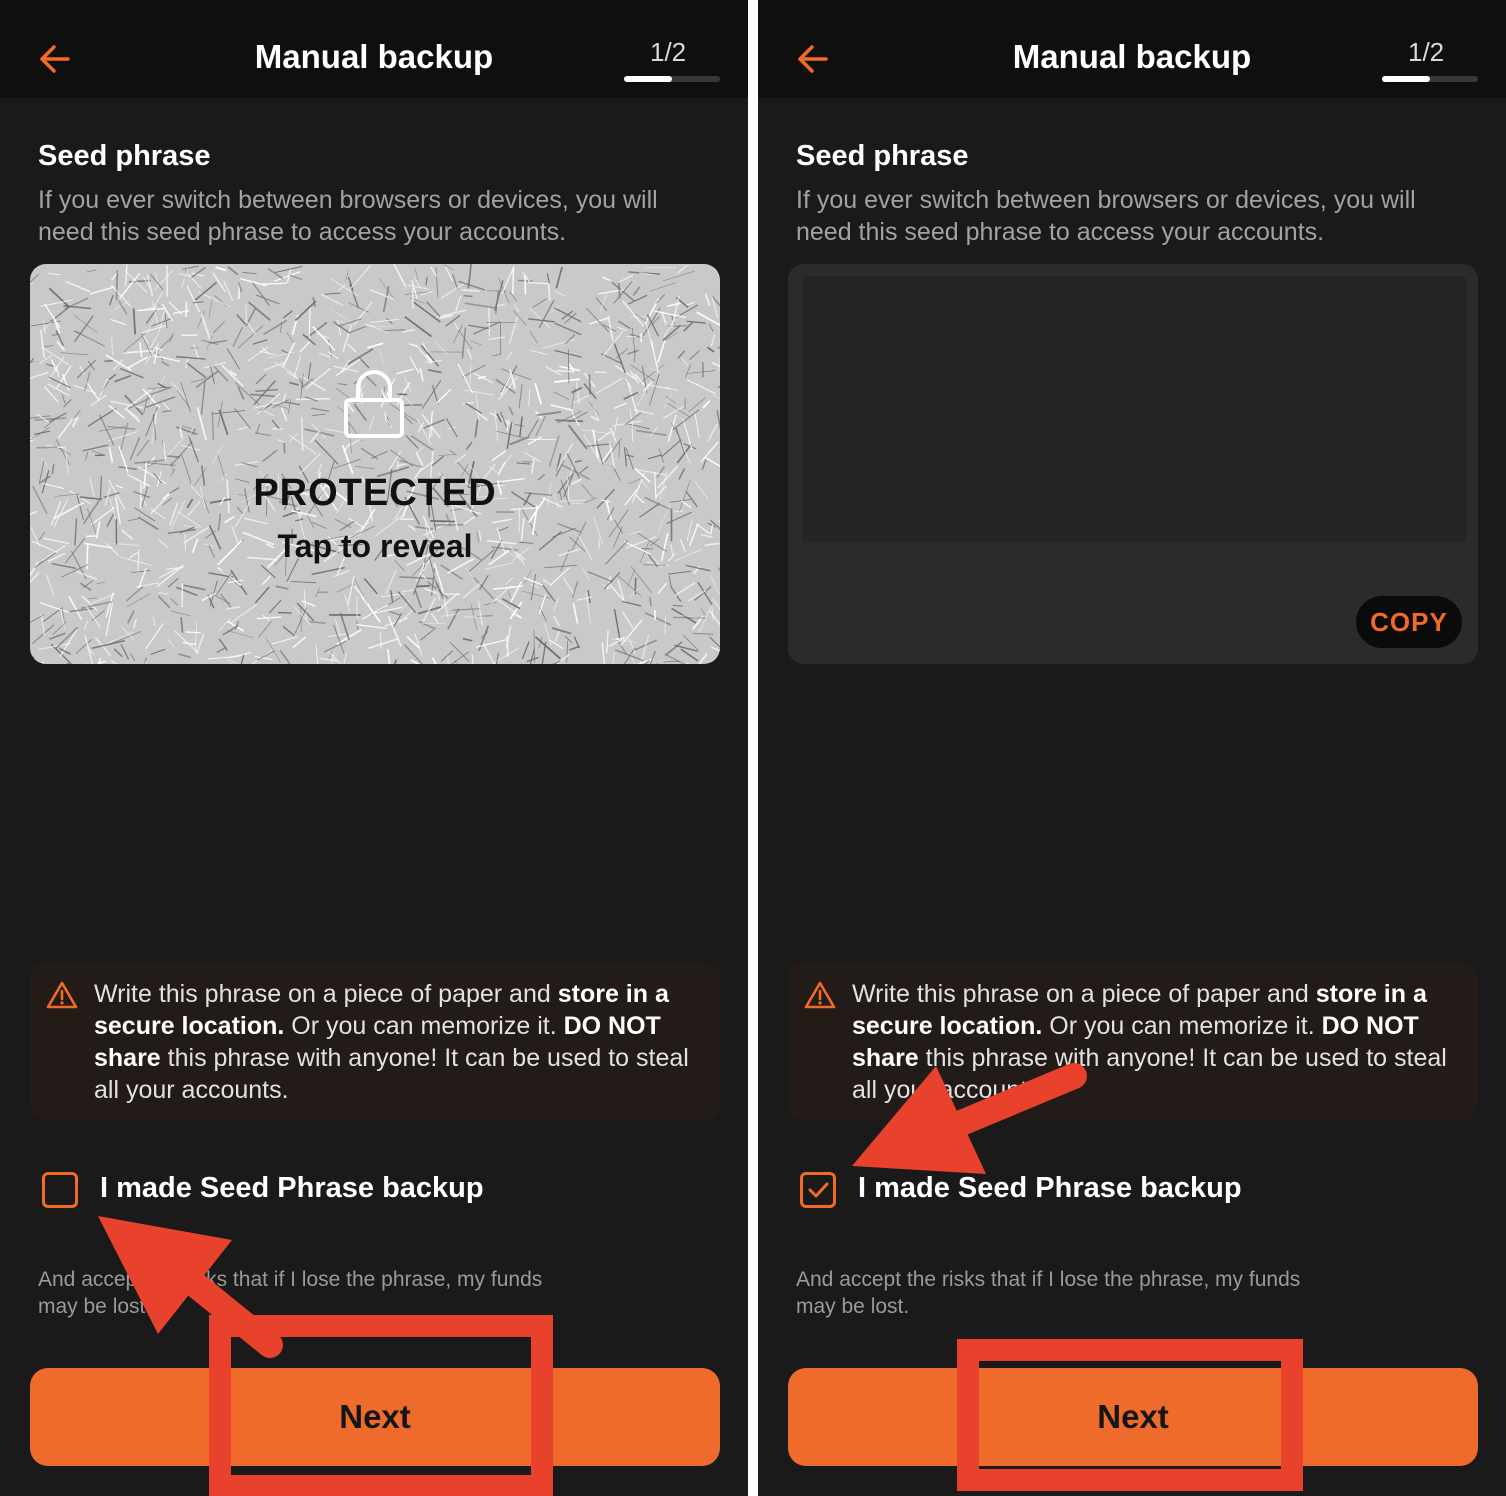 This screenshot has height=1496, width=1506. What do you see at coordinates (1134, 409) in the screenshot?
I see `seed-phrase-area` at bounding box center [1134, 409].